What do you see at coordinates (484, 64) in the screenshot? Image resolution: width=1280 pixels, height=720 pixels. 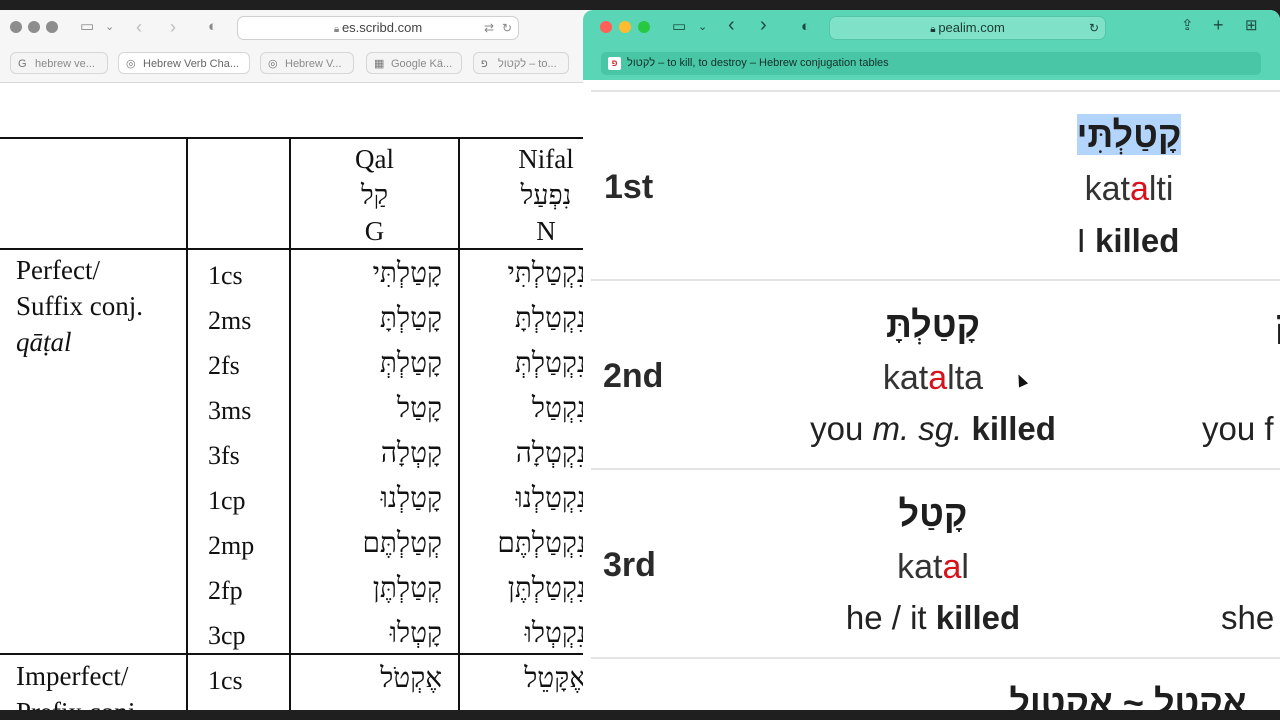 I see `pealim-icon: פ` at bounding box center [484, 64].